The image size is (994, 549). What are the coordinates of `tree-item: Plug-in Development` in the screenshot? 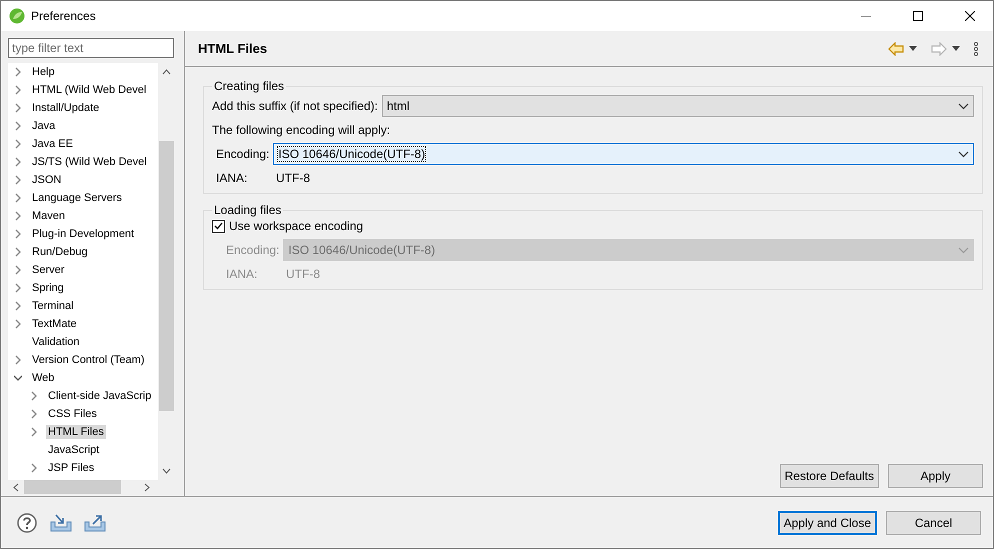 It's located at (83, 234).